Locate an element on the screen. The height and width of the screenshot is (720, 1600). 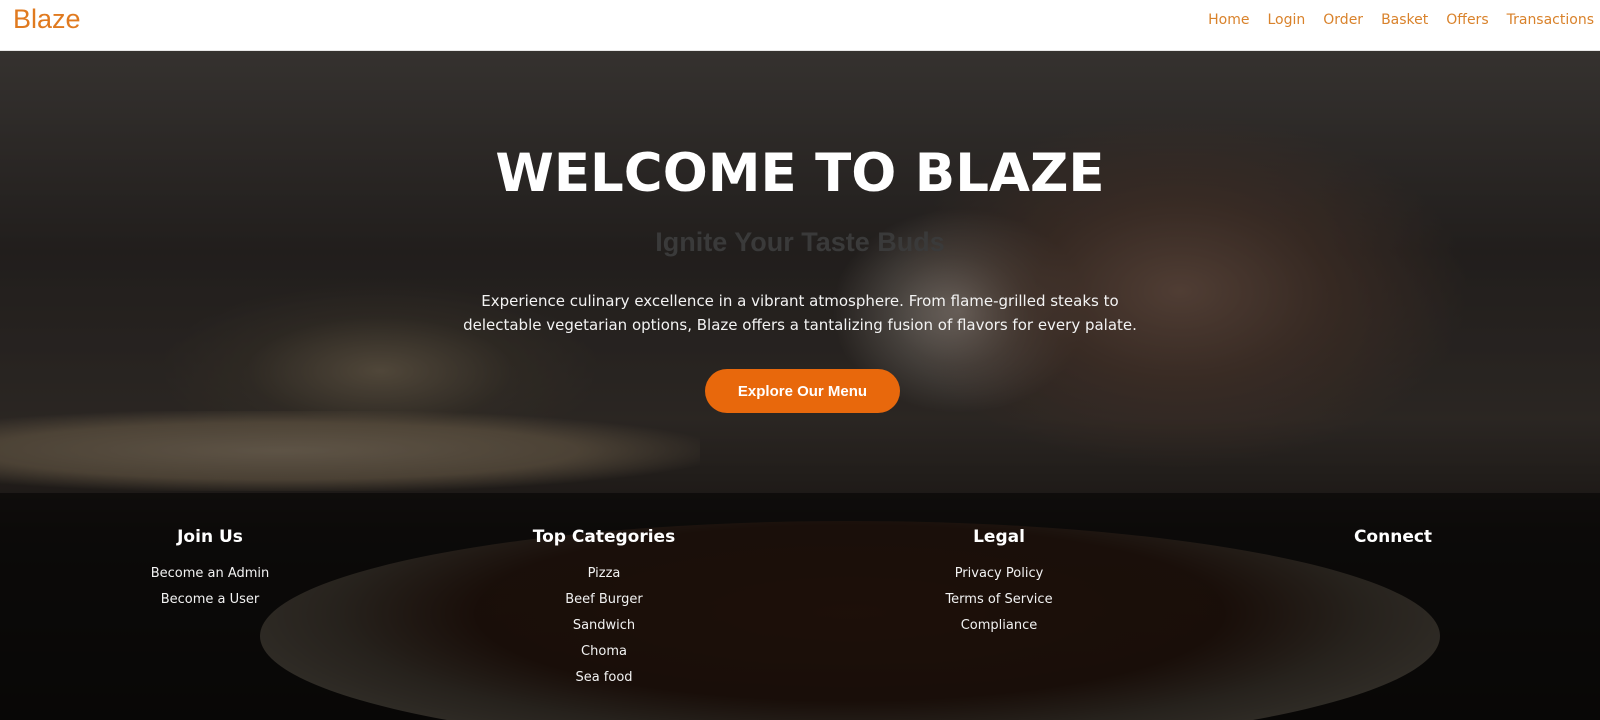
footer-categories-heading: Top Categories is located at coordinates (604, 537).